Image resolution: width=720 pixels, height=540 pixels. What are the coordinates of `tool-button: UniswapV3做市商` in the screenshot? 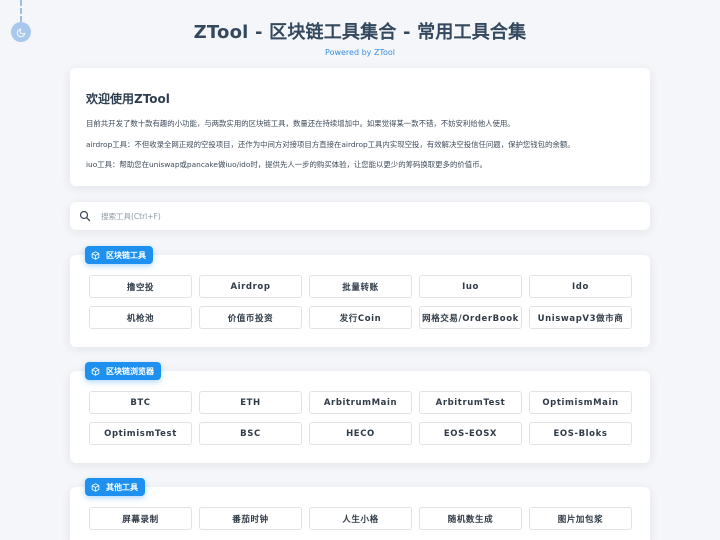 It's located at (580, 317).